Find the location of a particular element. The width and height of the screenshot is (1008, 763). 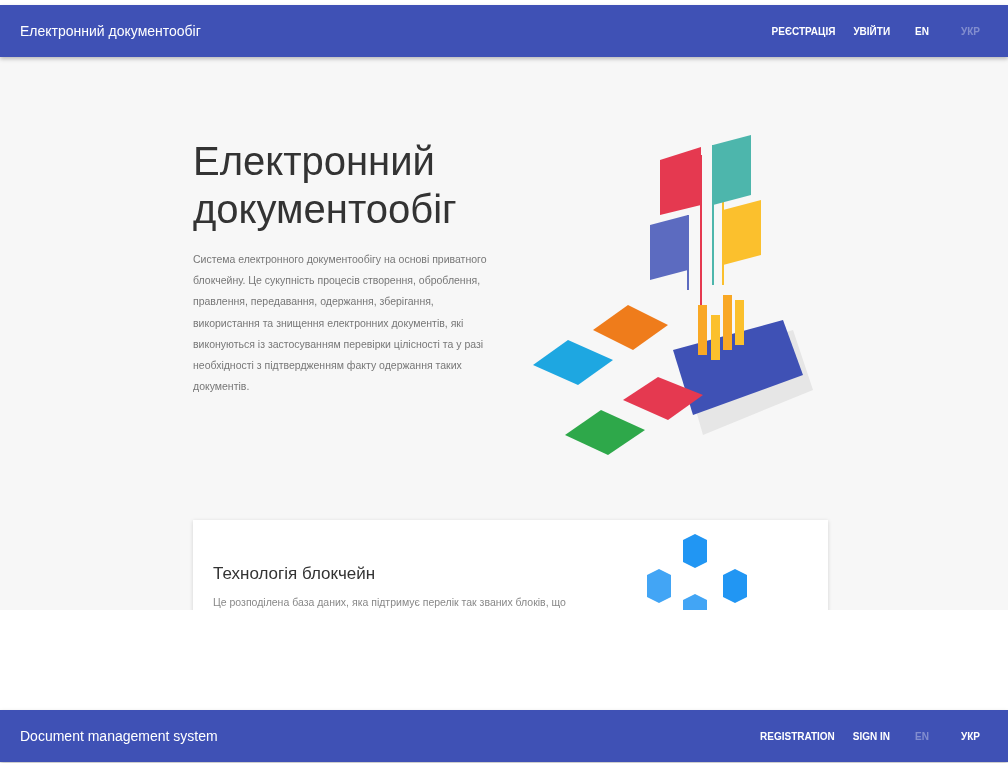

nav-link: SIGN IN is located at coordinates (871, 736).